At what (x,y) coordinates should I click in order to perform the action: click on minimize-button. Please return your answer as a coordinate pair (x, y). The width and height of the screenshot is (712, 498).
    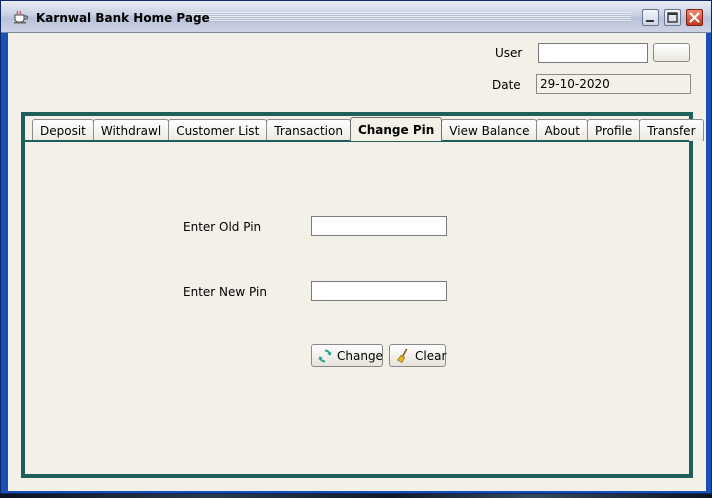
    Looking at the image, I should click on (650, 17).